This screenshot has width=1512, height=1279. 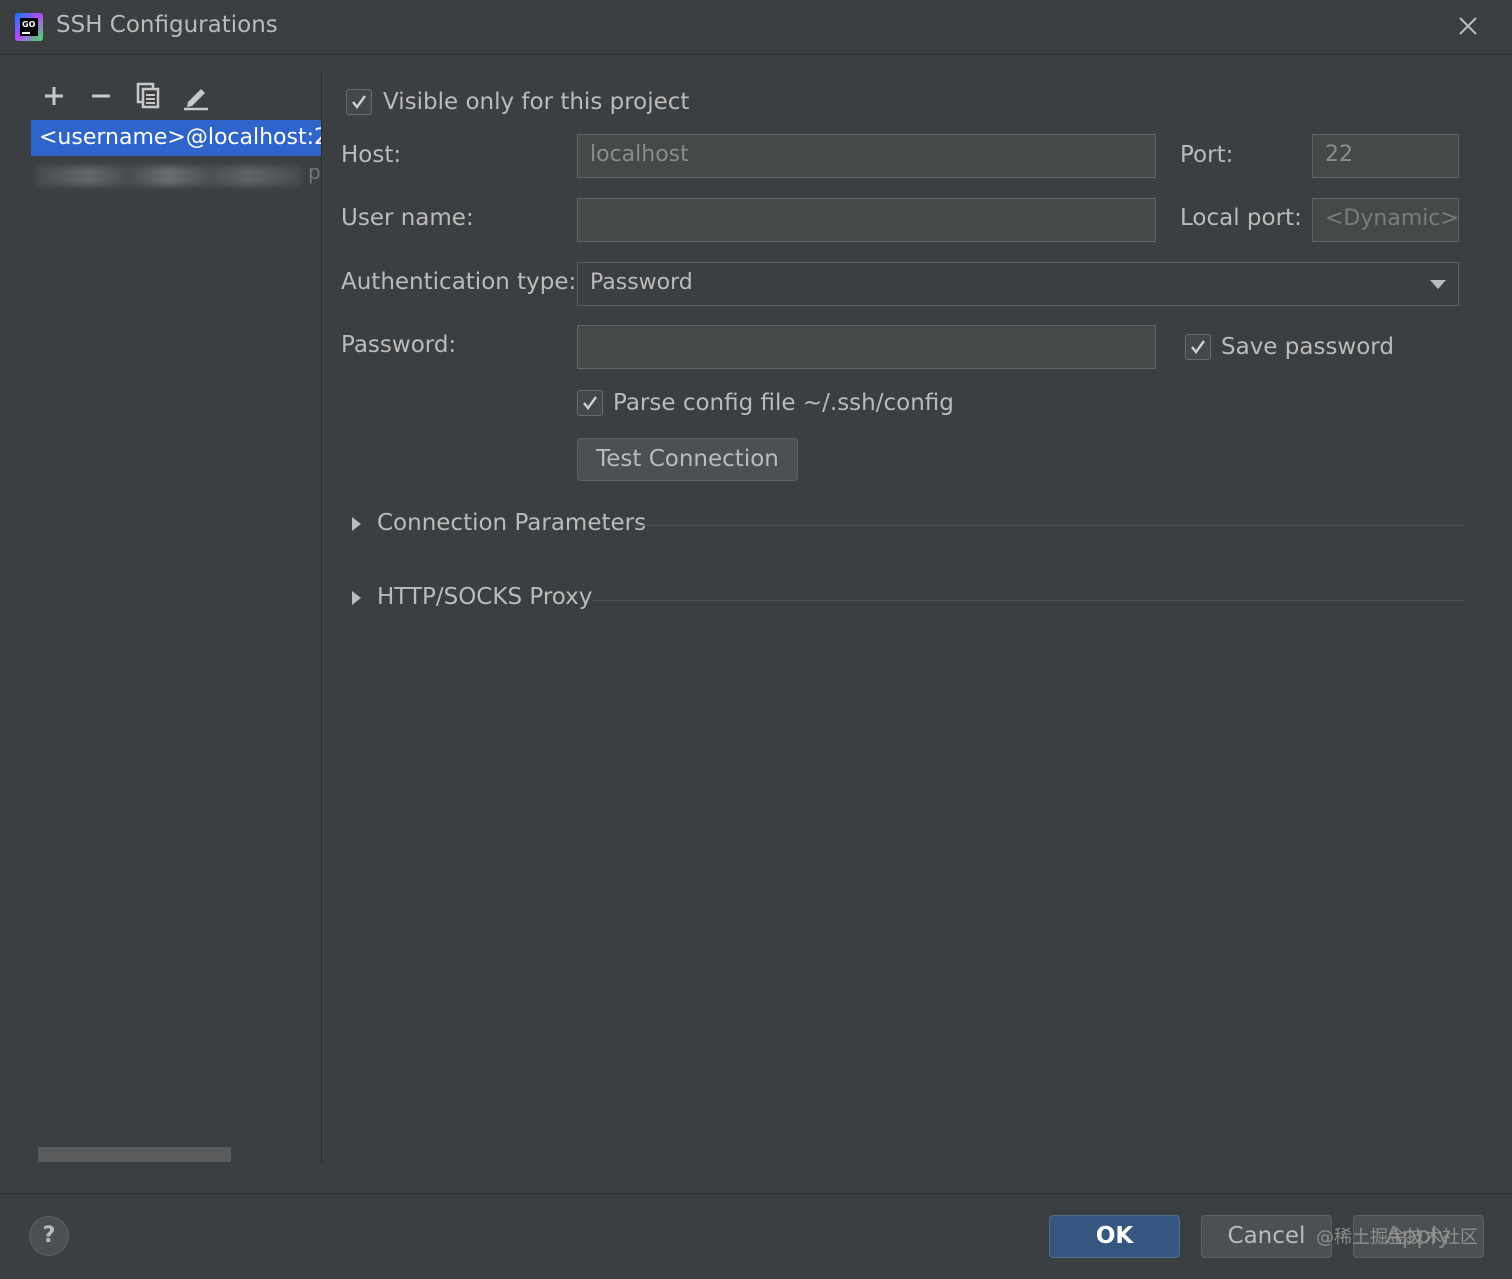 What do you see at coordinates (1468, 26) in the screenshot?
I see `close-icon` at bounding box center [1468, 26].